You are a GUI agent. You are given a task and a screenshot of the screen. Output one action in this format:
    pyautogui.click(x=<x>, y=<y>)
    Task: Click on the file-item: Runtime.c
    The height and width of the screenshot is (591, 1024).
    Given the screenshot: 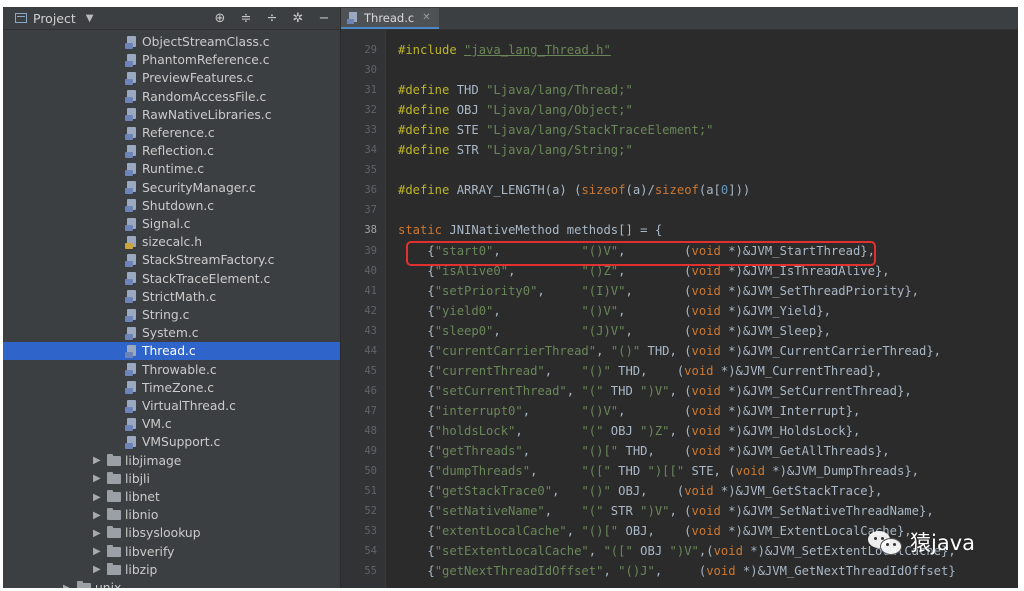 What is the action you would take?
    pyautogui.click(x=171, y=169)
    